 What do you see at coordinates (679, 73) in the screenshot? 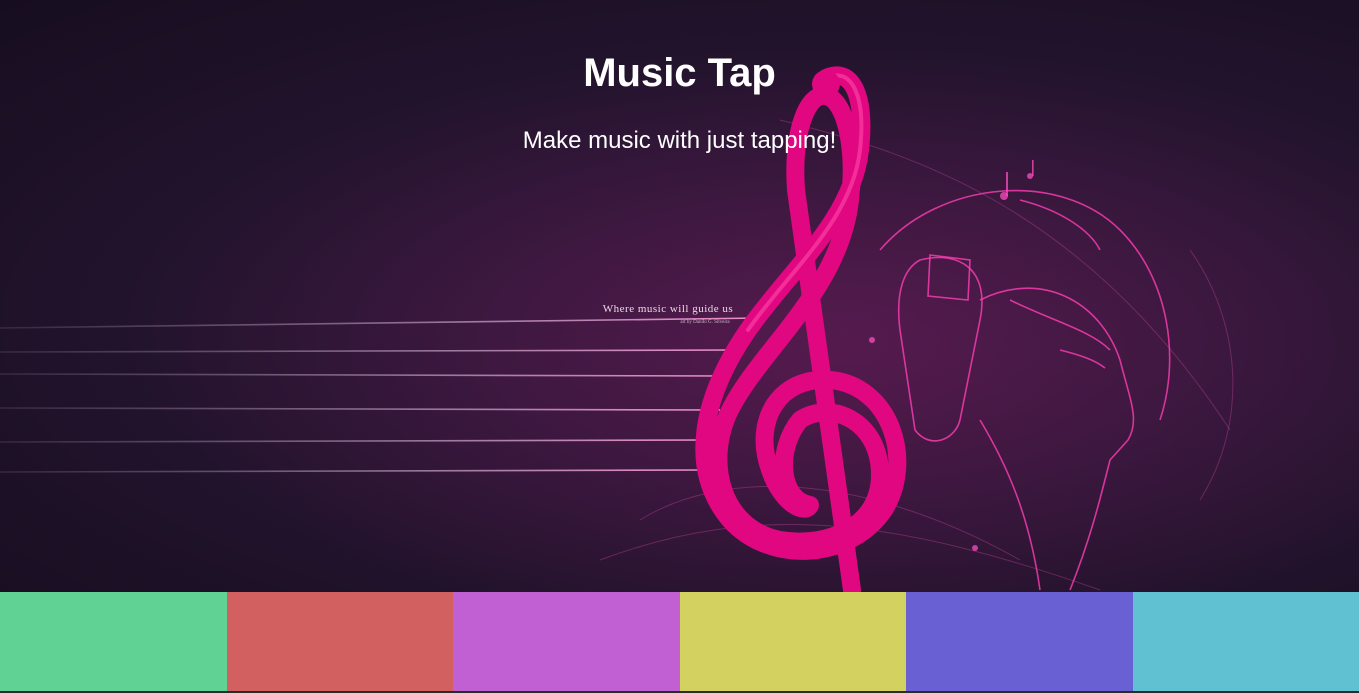
I see `page-title: Music Tap` at bounding box center [679, 73].